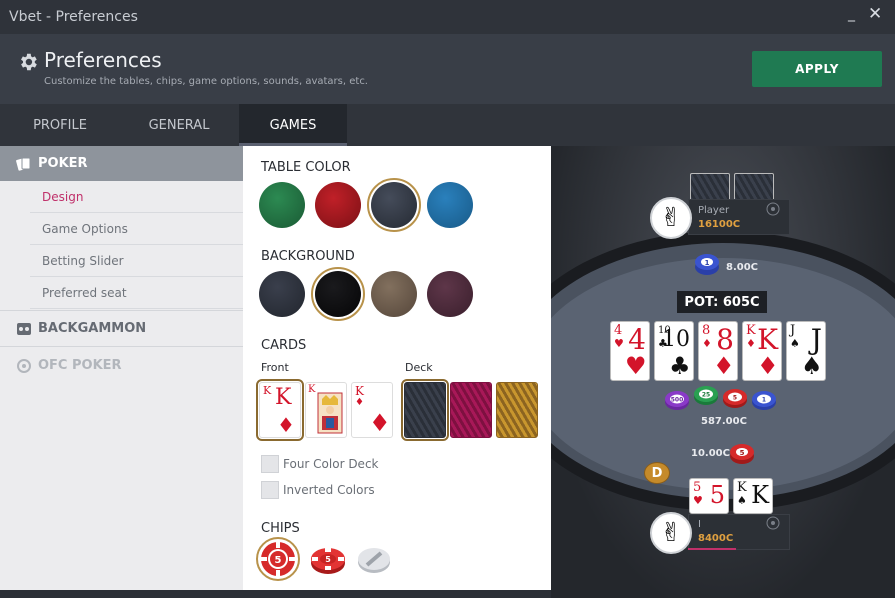  Describe the element at coordinates (701, 302) in the screenshot. I see `pot-label: POT:` at that location.